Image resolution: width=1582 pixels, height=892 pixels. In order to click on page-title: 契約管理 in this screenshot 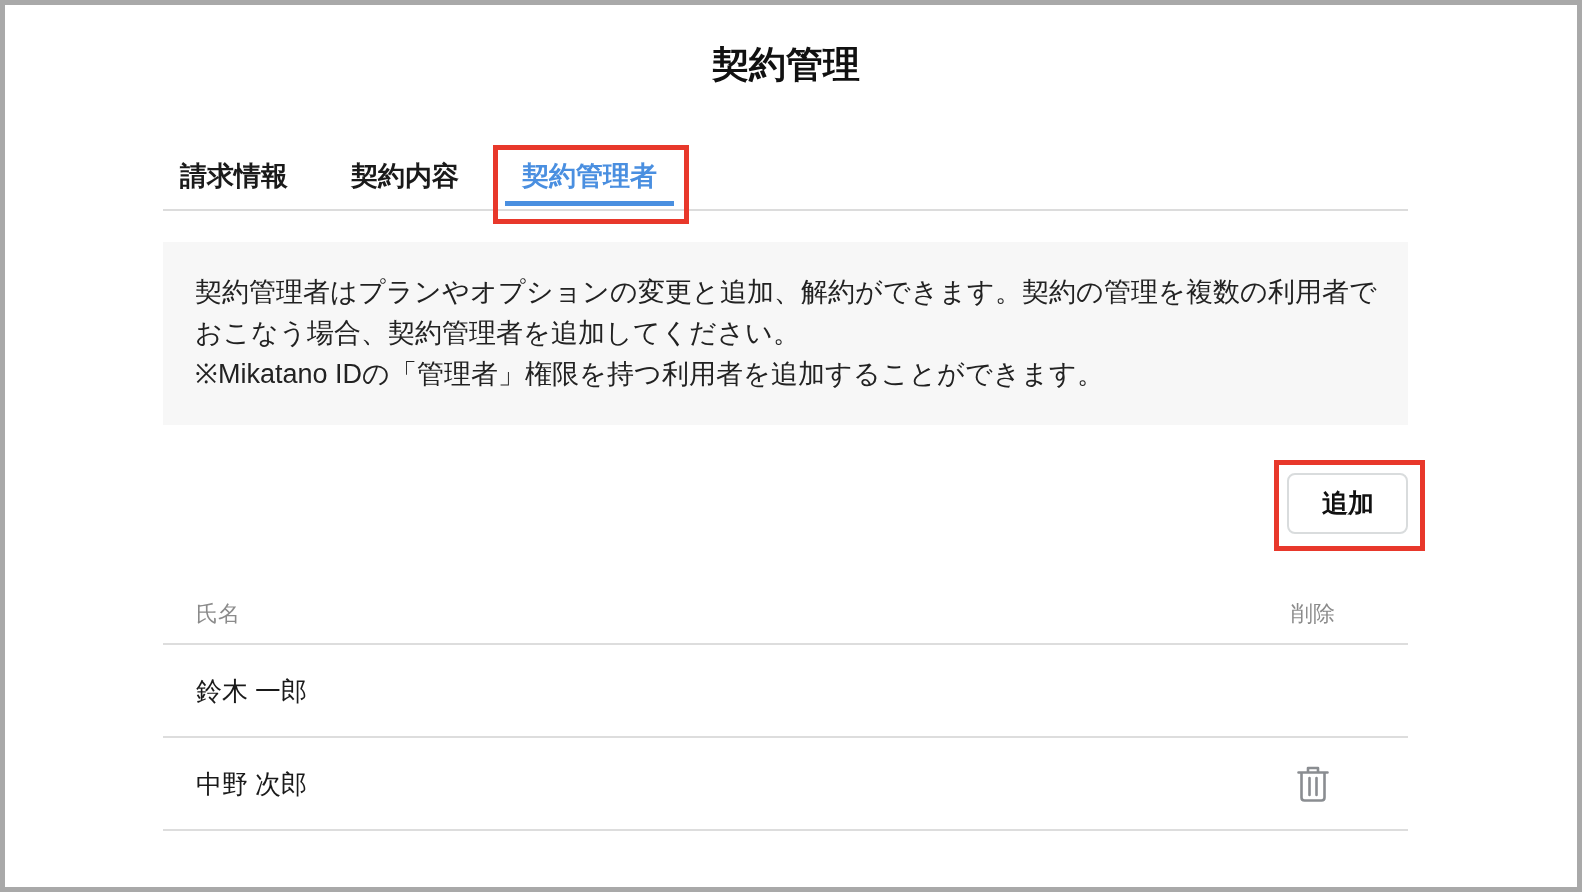, I will do `click(785, 65)`.